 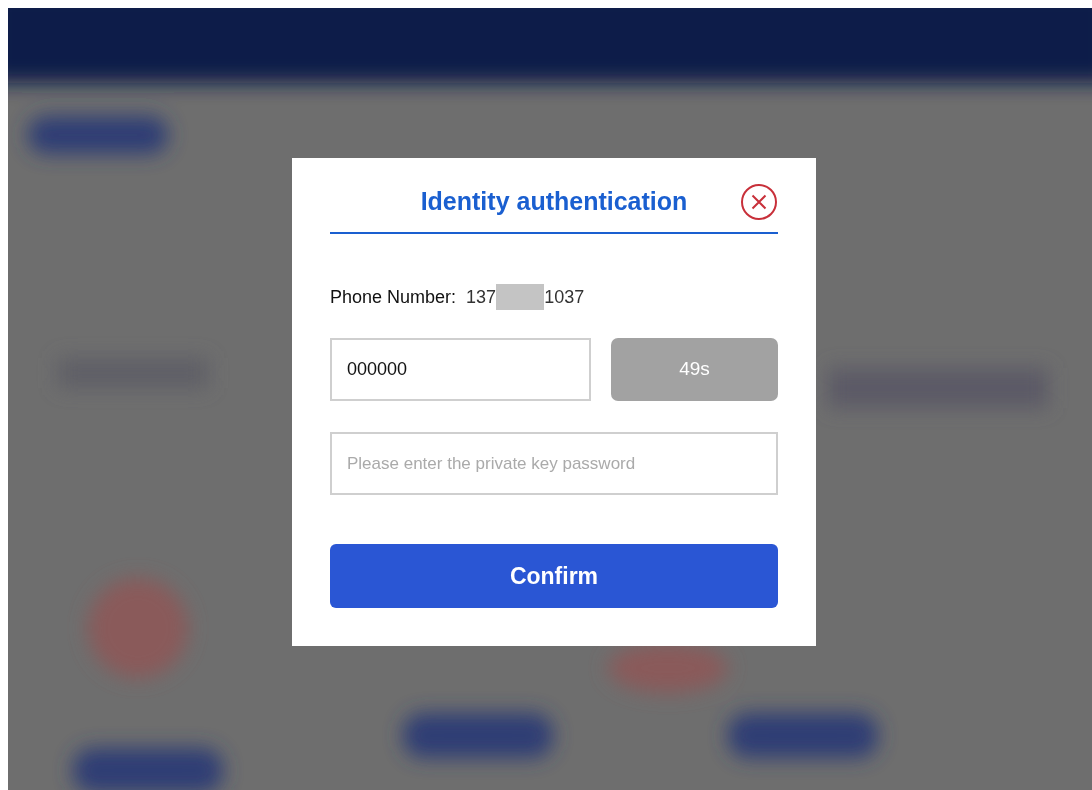 What do you see at coordinates (759, 202) in the screenshot?
I see `close-icon` at bounding box center [759, 202].